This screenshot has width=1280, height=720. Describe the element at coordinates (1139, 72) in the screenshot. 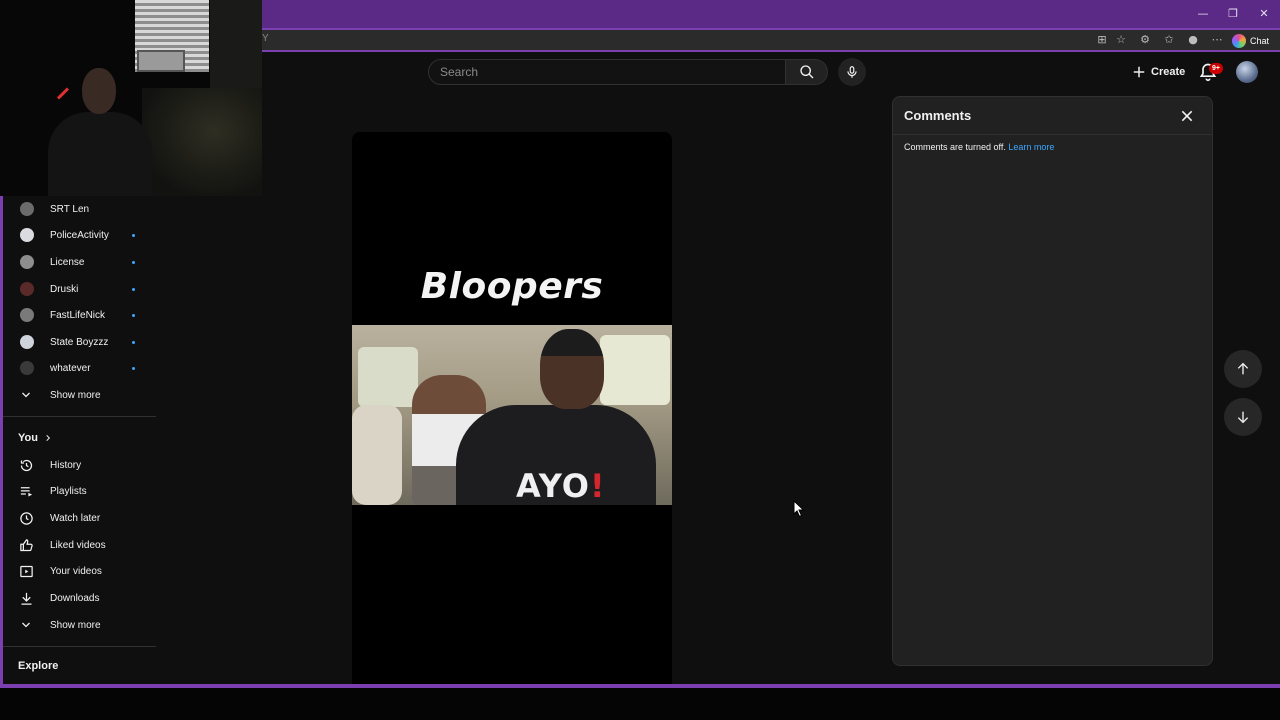

I see `plus-icon` at that location.